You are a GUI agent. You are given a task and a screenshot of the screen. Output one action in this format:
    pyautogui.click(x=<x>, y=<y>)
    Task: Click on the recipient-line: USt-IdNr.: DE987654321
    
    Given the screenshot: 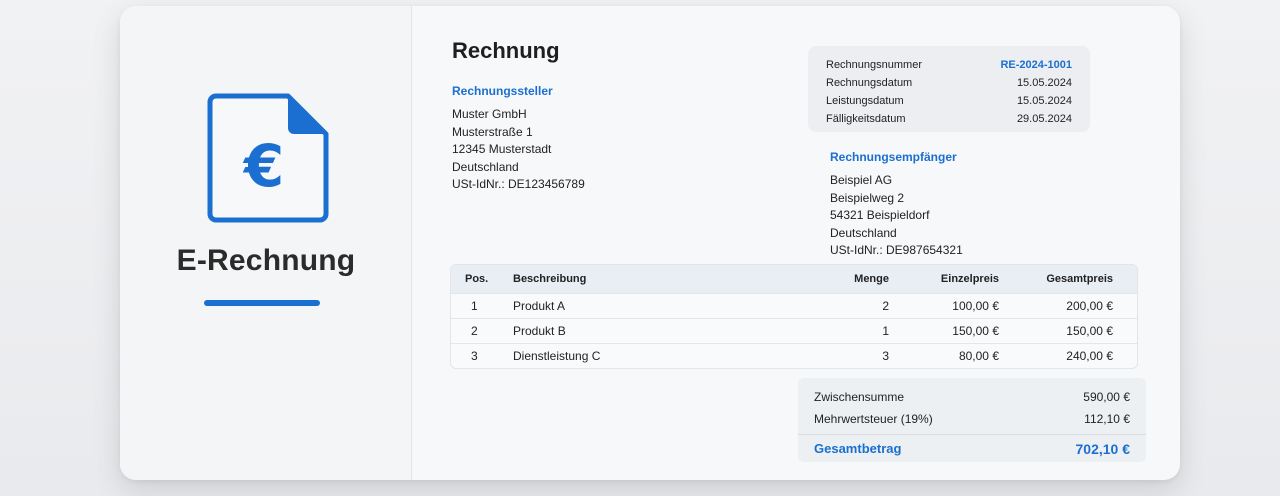 What is the action you would take?
    pyautogui.click(x=896, y=250)
    